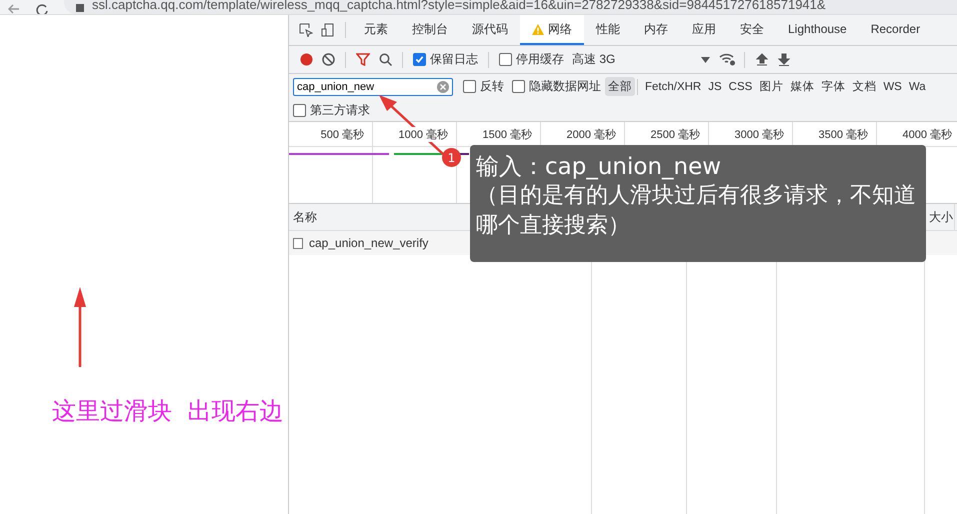 The height and width of the screenshot is (514, 957). Describe the element at coordinates (641, 59) in the screenshot. I see `throttling-select: 高速 3G` at that location.